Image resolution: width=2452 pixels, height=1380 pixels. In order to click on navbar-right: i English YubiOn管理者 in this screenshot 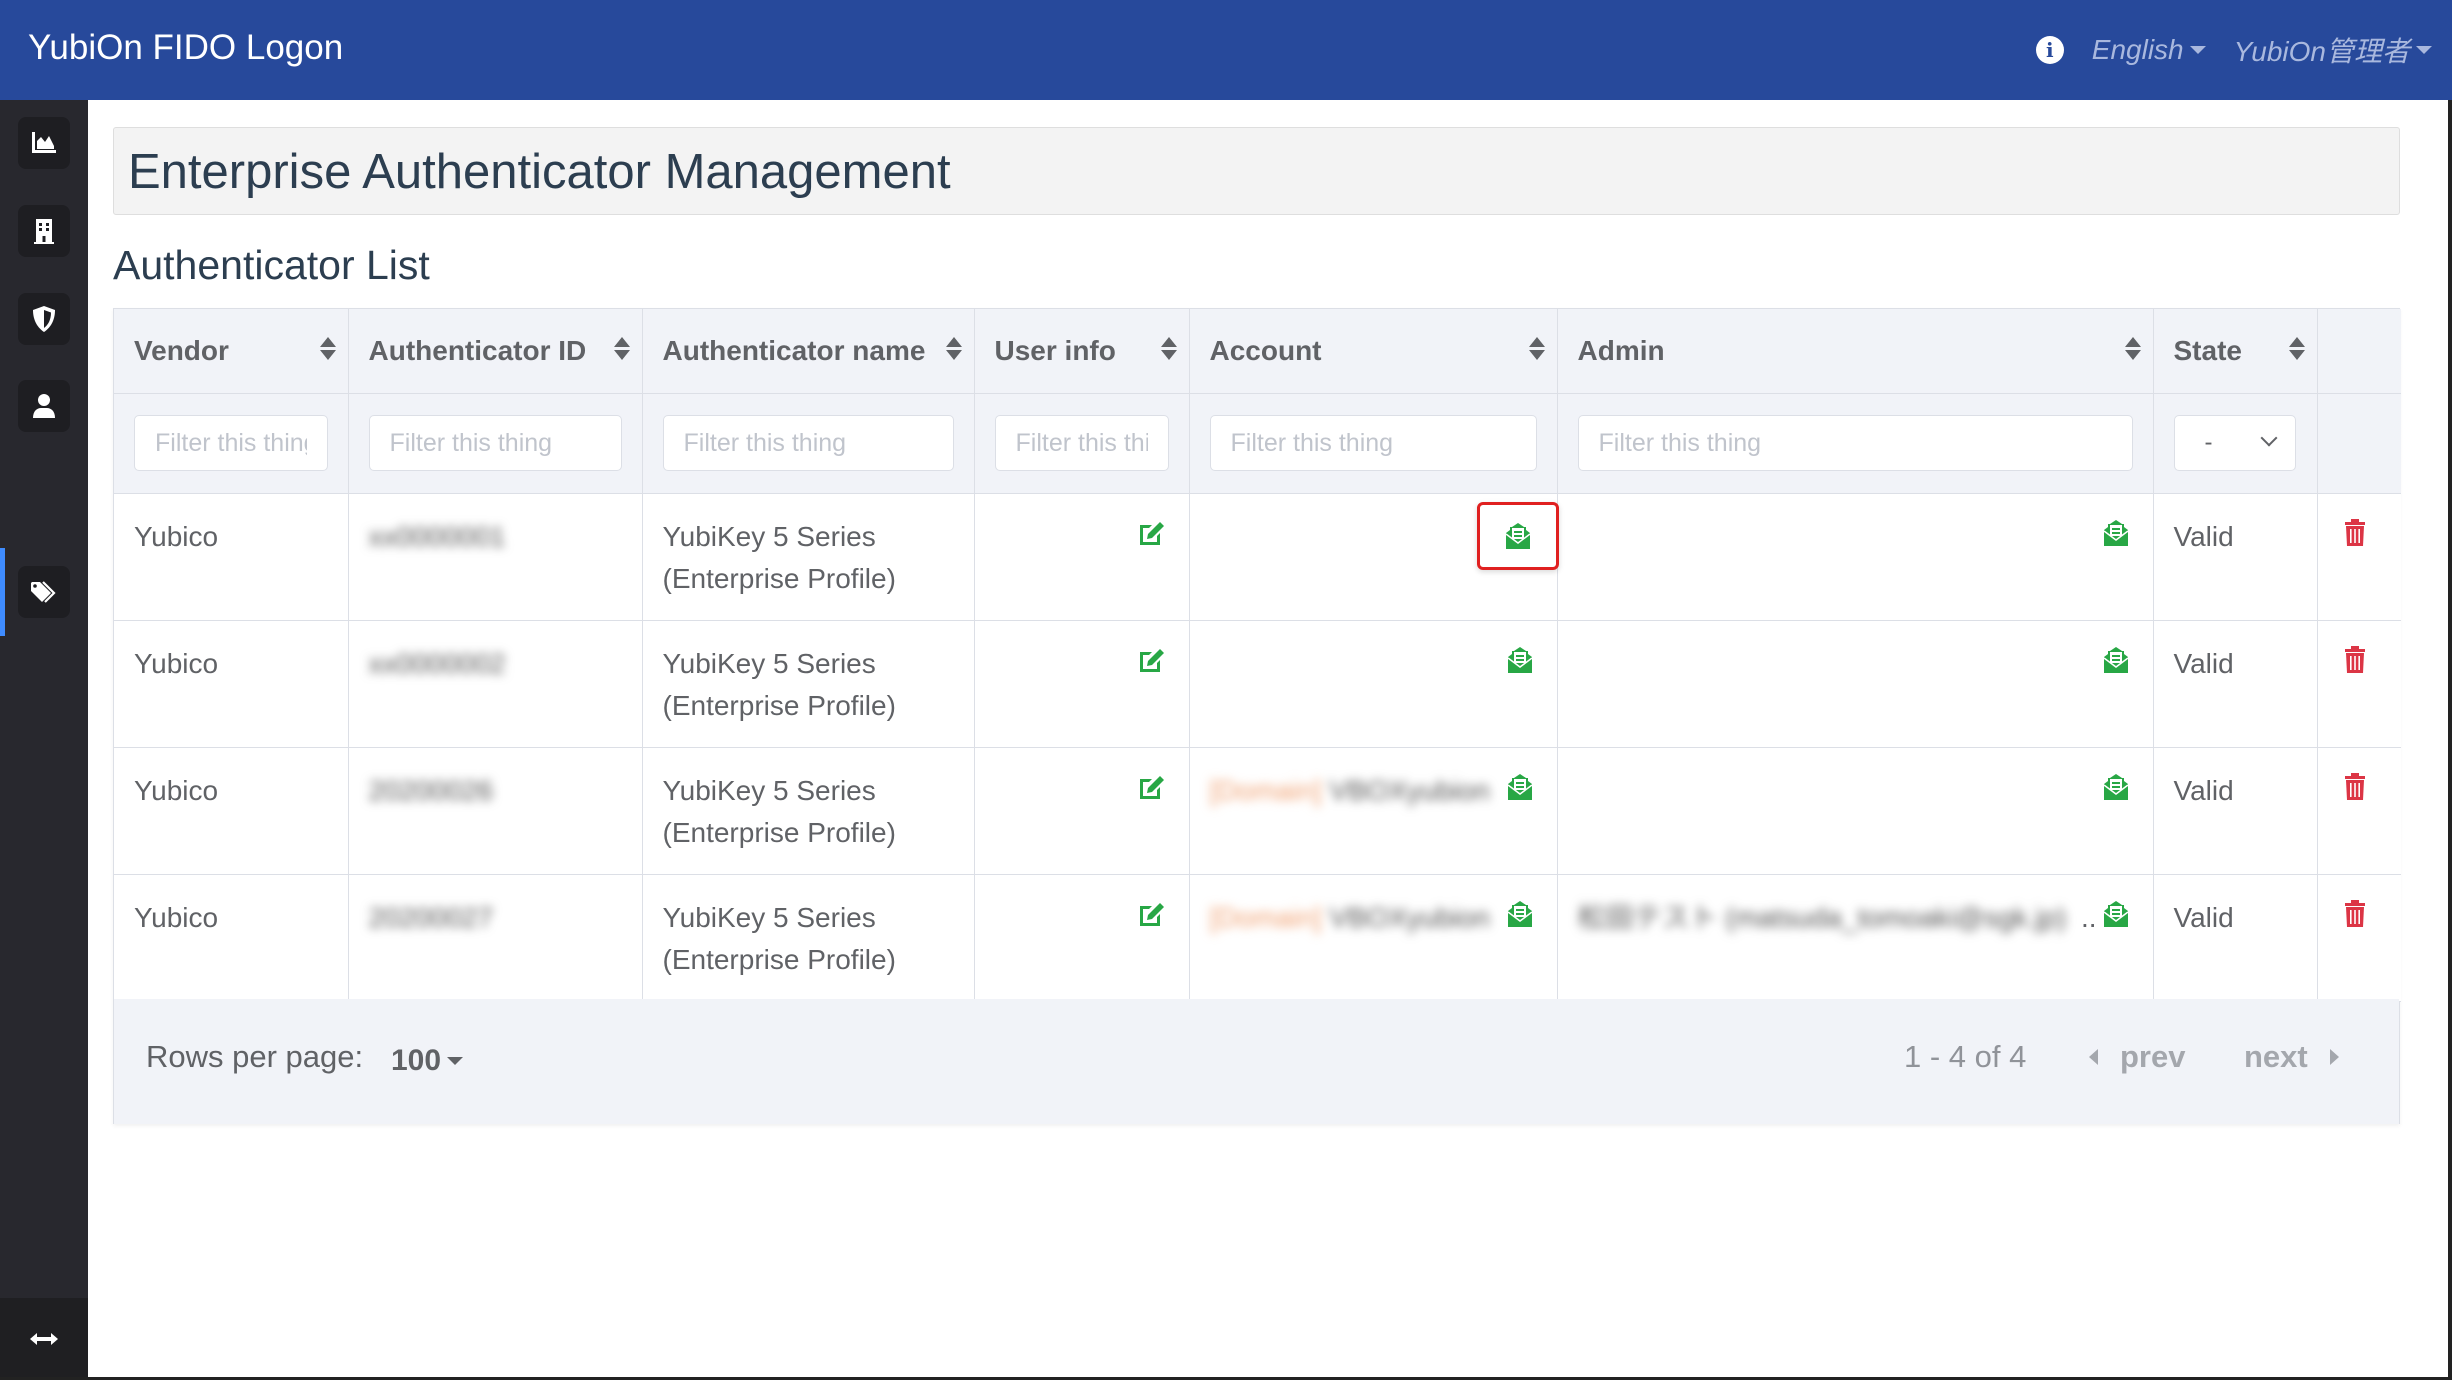, I will do `click(2233, 50)`.